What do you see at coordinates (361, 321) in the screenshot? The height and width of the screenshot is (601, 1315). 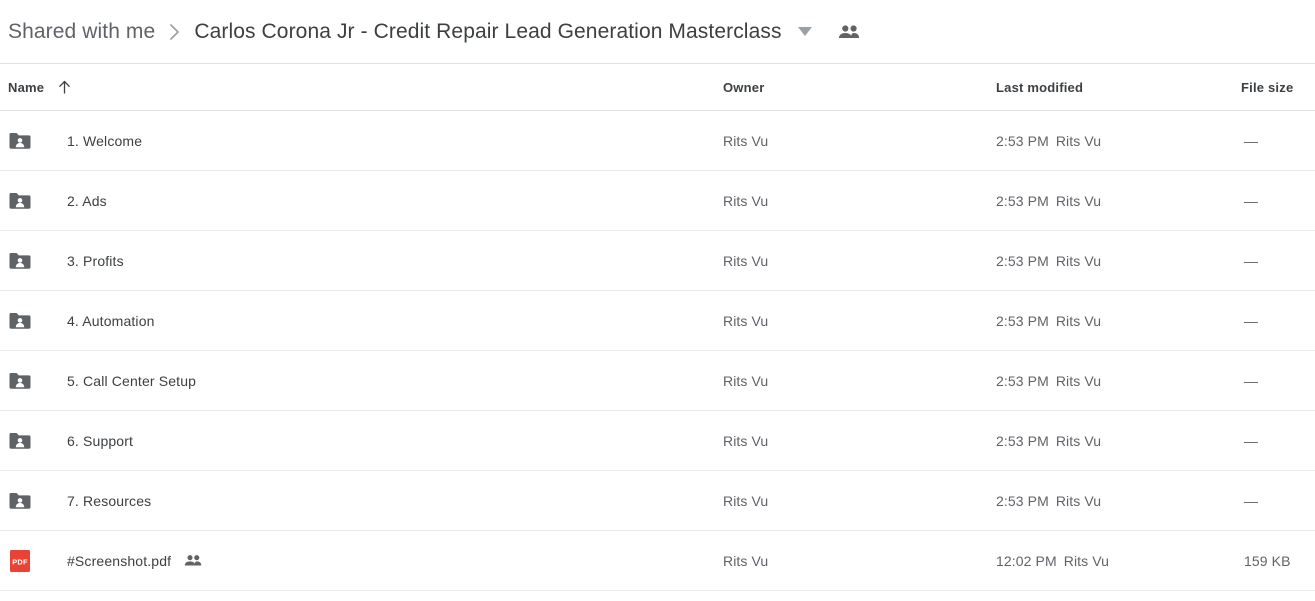 I see `cell-name: 4. Automation` at bounding box center [361, 321].